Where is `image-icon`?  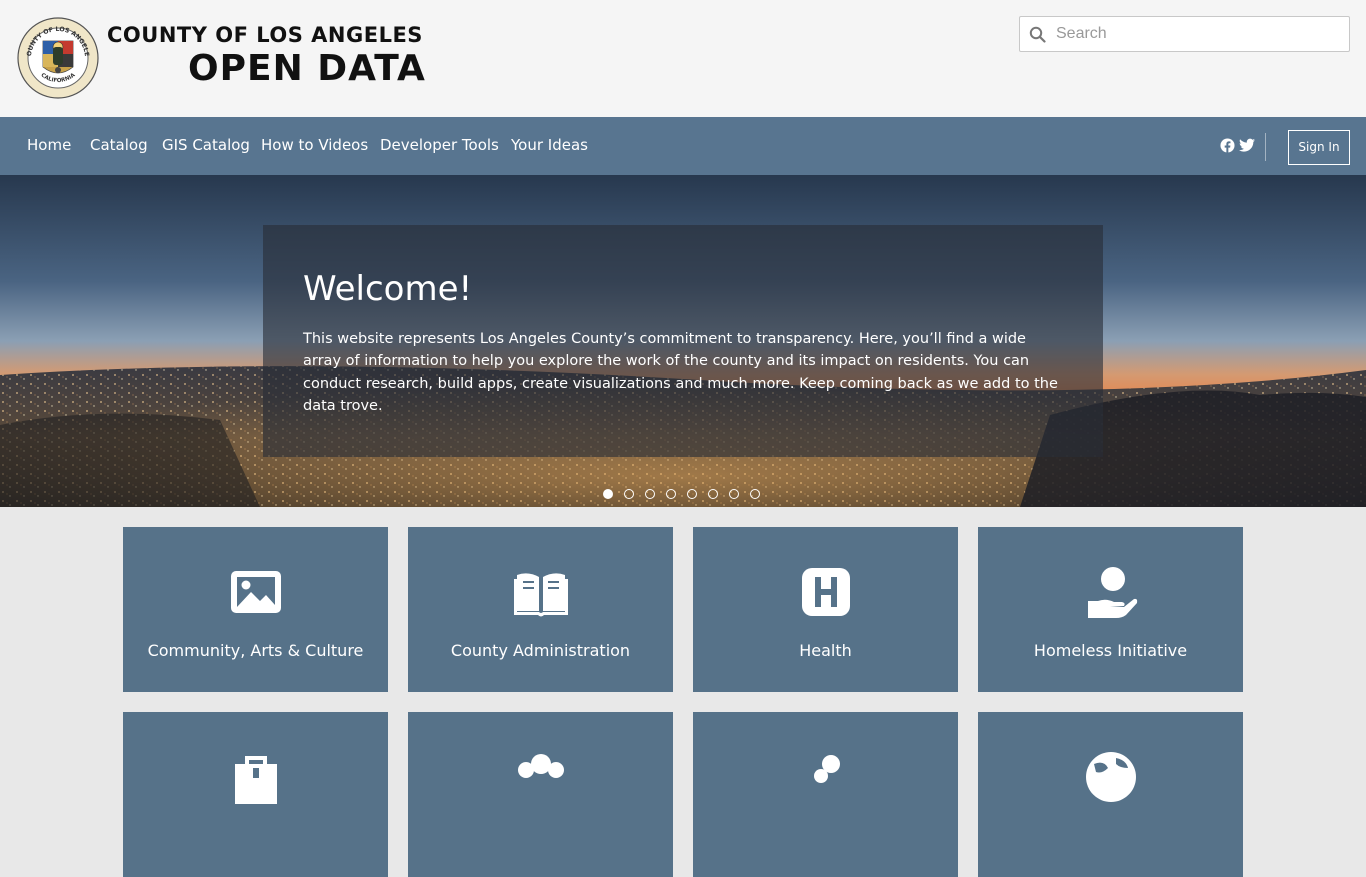
image-icon is located at coordinates (256, 592).